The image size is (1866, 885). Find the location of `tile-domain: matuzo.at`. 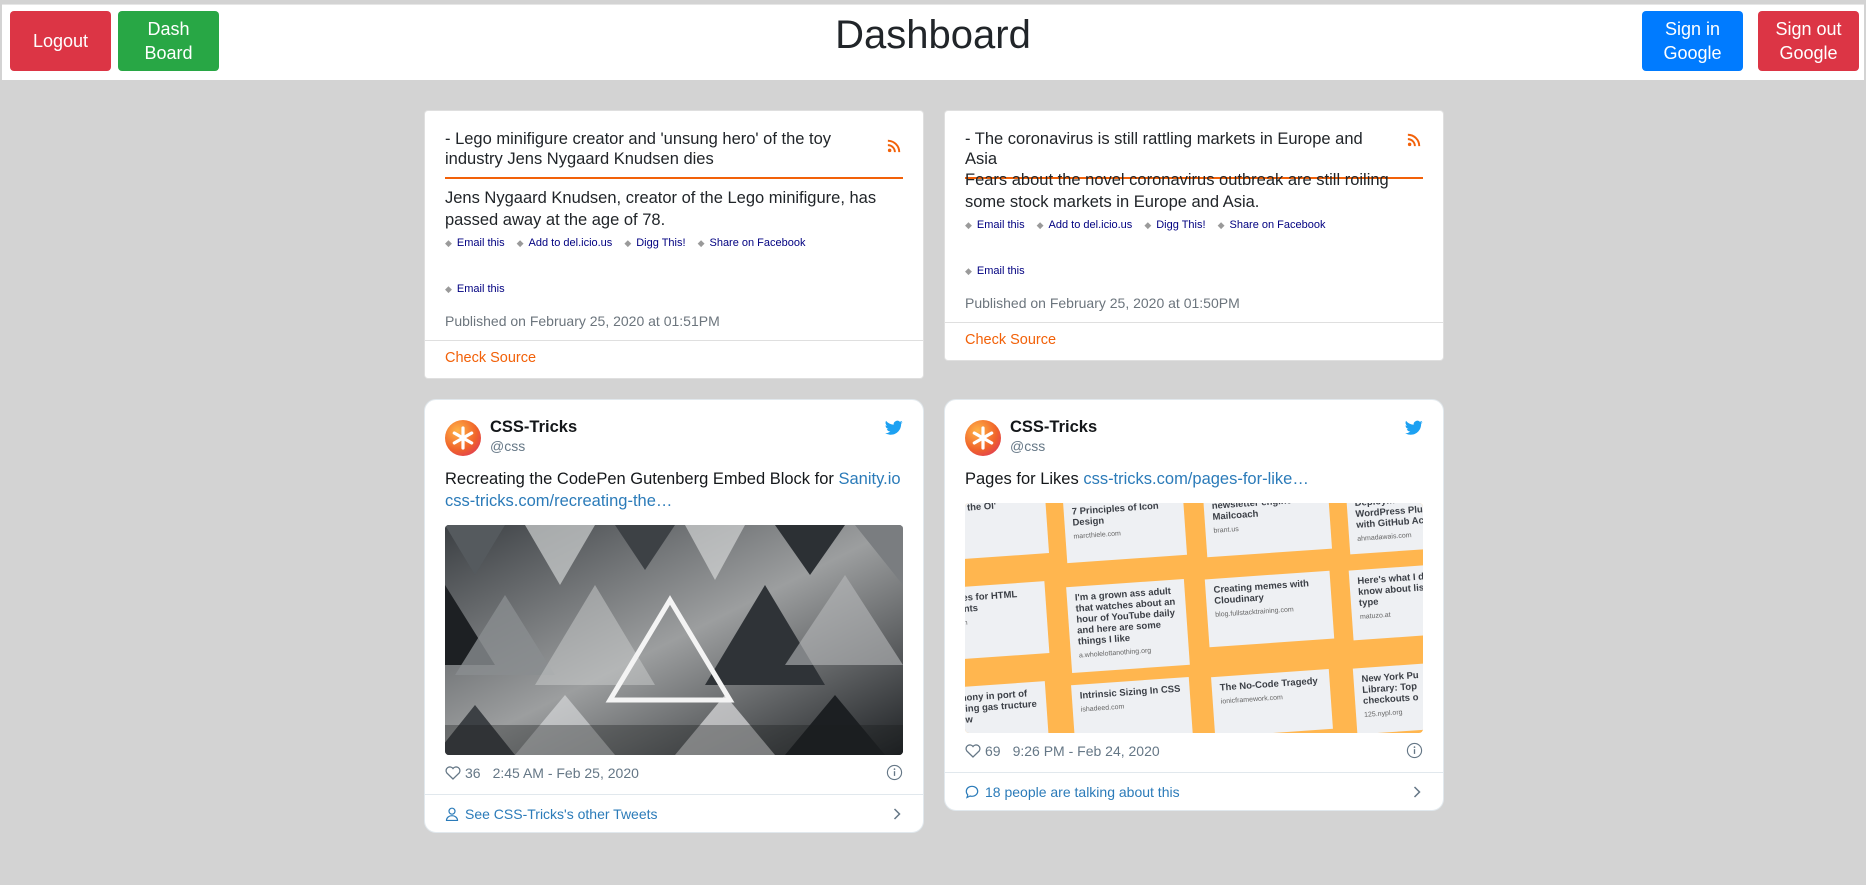

tile-domain: matuzo.at is located at coordinates (1375, 616).